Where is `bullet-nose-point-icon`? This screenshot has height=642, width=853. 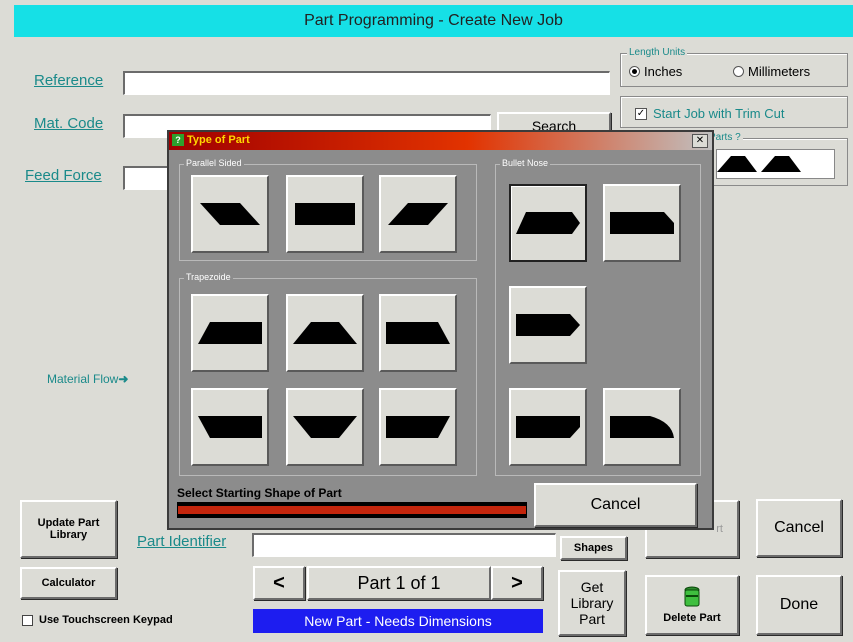 bullet-nose-point-icon is located at coordinates (548, 325).